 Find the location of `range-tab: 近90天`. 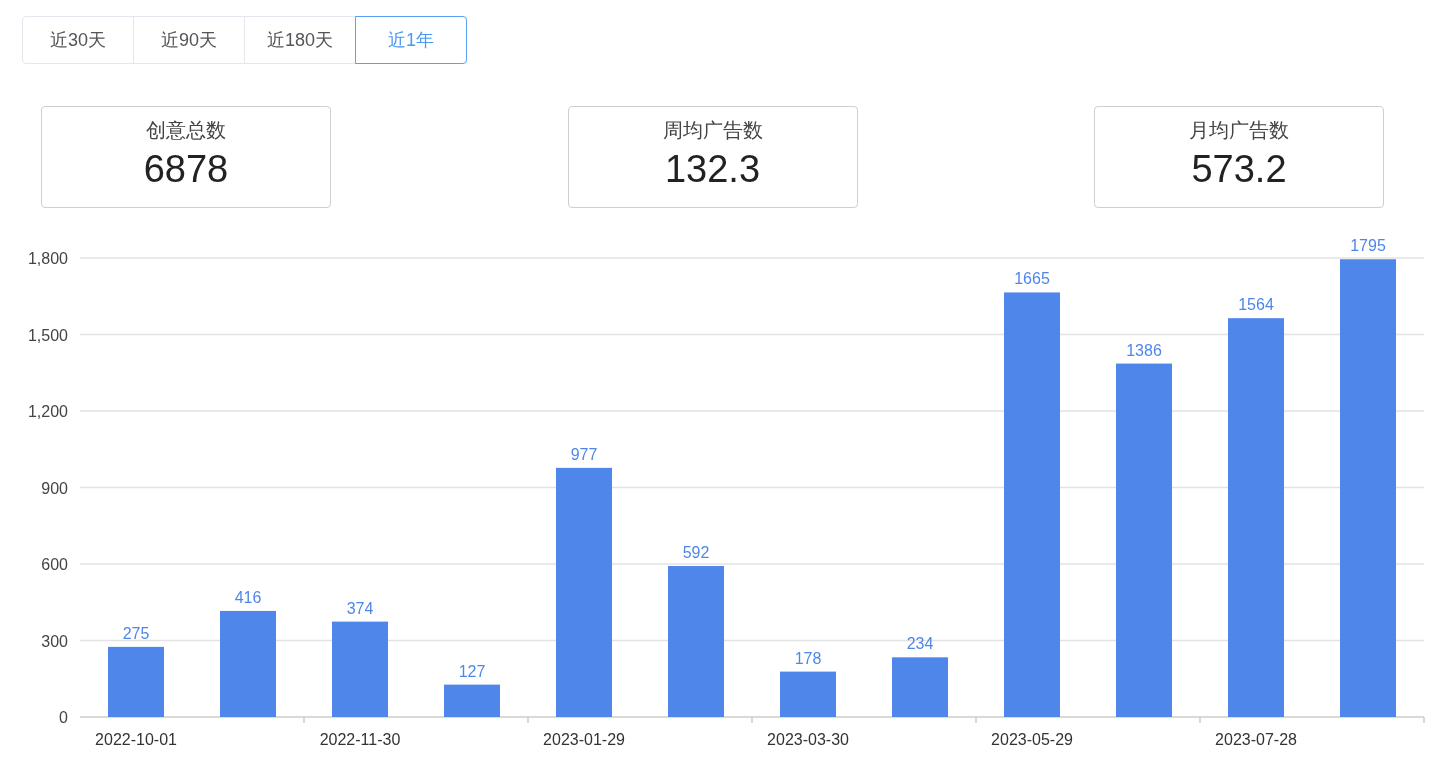

range-tab: 近90天 is located at coordinates (189, 40).